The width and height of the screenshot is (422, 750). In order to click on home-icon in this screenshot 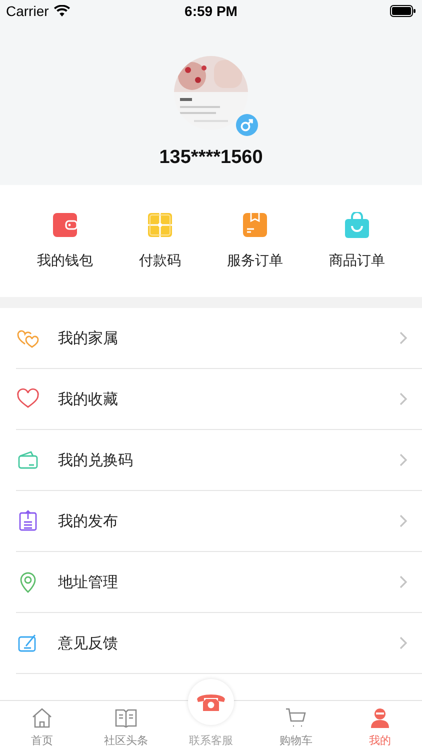, I will do `click(42, 718)`.